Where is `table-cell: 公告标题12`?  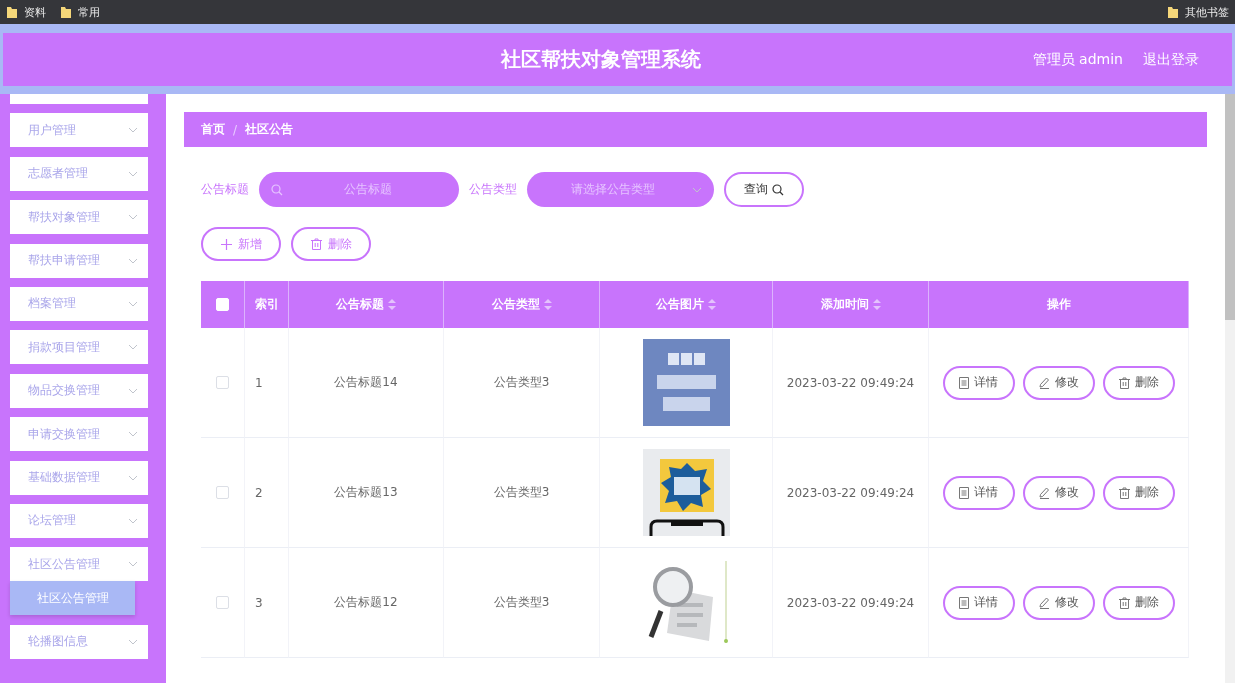
table-cell: 公告标题12 is located at coordinates (366, 603).